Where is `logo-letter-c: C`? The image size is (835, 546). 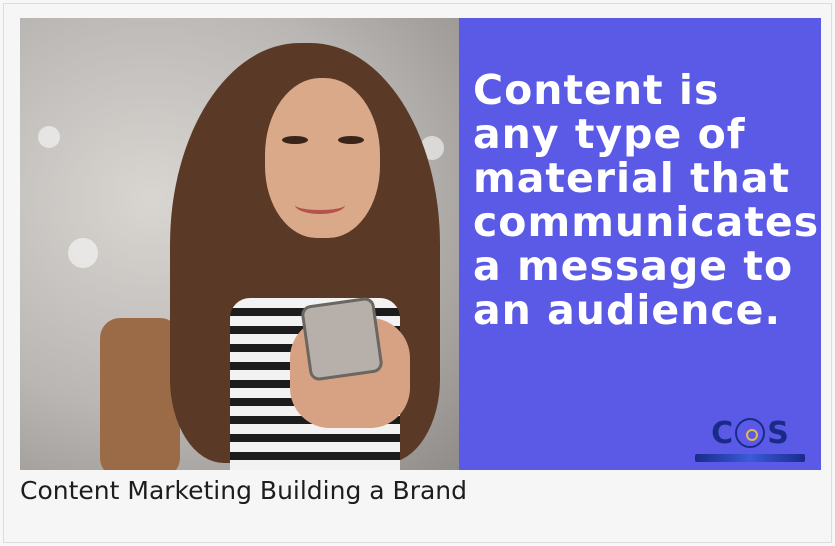 logo-letter-c: C is located at coordinates (722, 433).